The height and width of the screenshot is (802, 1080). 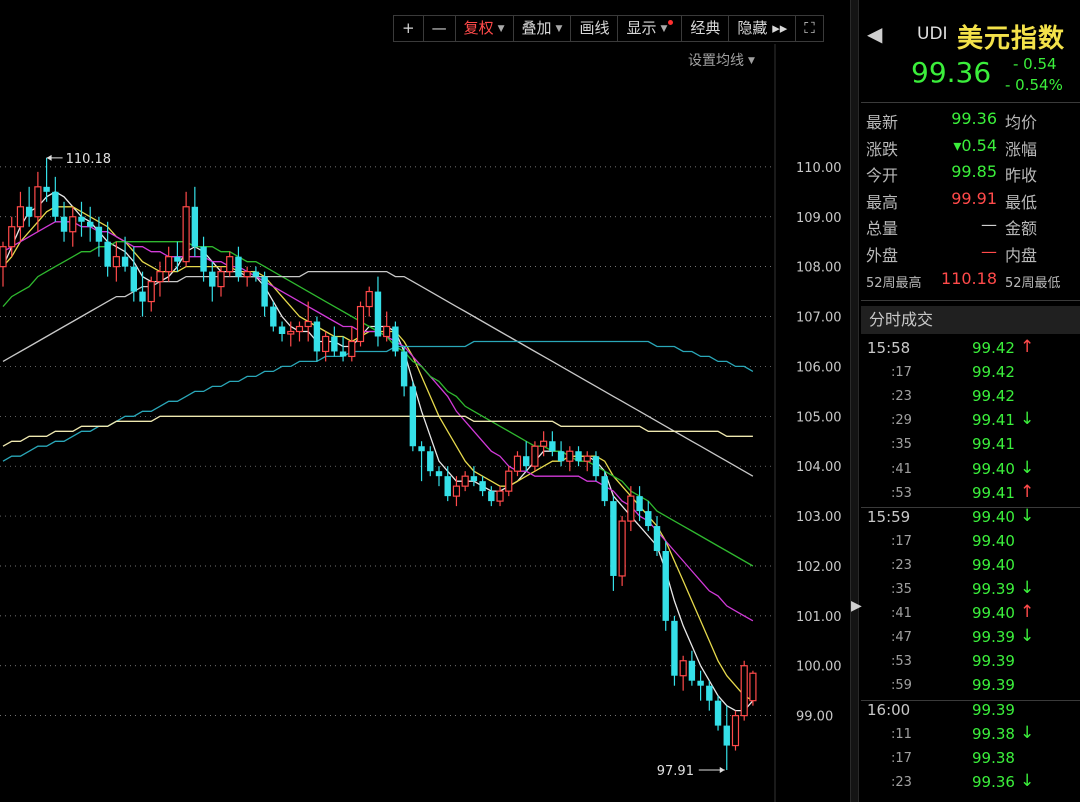 I want to click on toolbar-button-label: —, so click(x=439, y=28).